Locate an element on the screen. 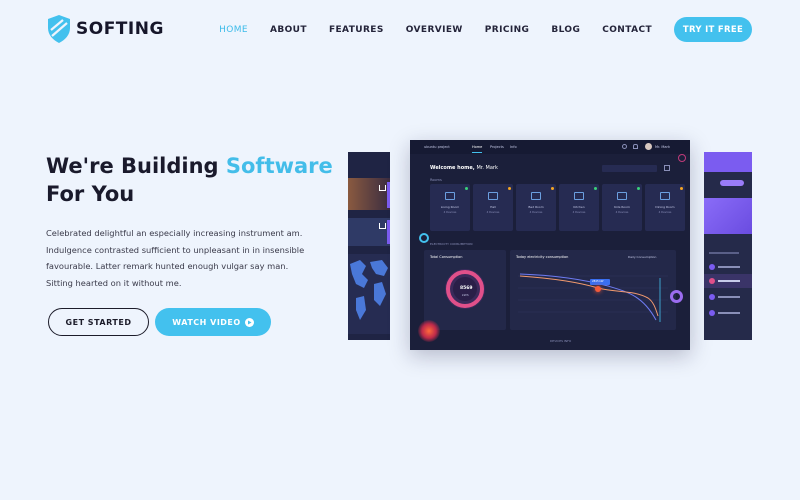 Image resolution: width=800 pixels, height=500 pixels. chart-title: Today electricity consumption is located at coordinates (542, 257).